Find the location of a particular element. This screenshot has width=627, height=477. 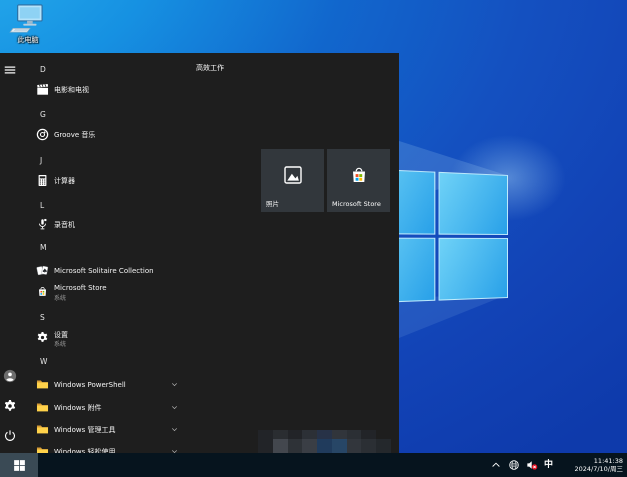

section-letter-label: M is located at coordinates (43, 247).